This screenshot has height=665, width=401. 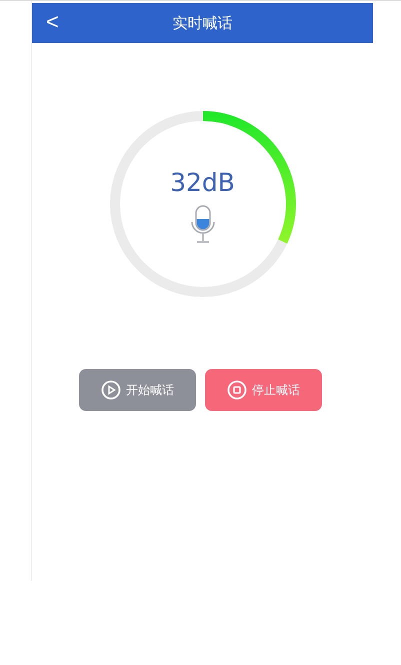 I want to click on start-button: 开始喊话, so click(x=137, y=390).